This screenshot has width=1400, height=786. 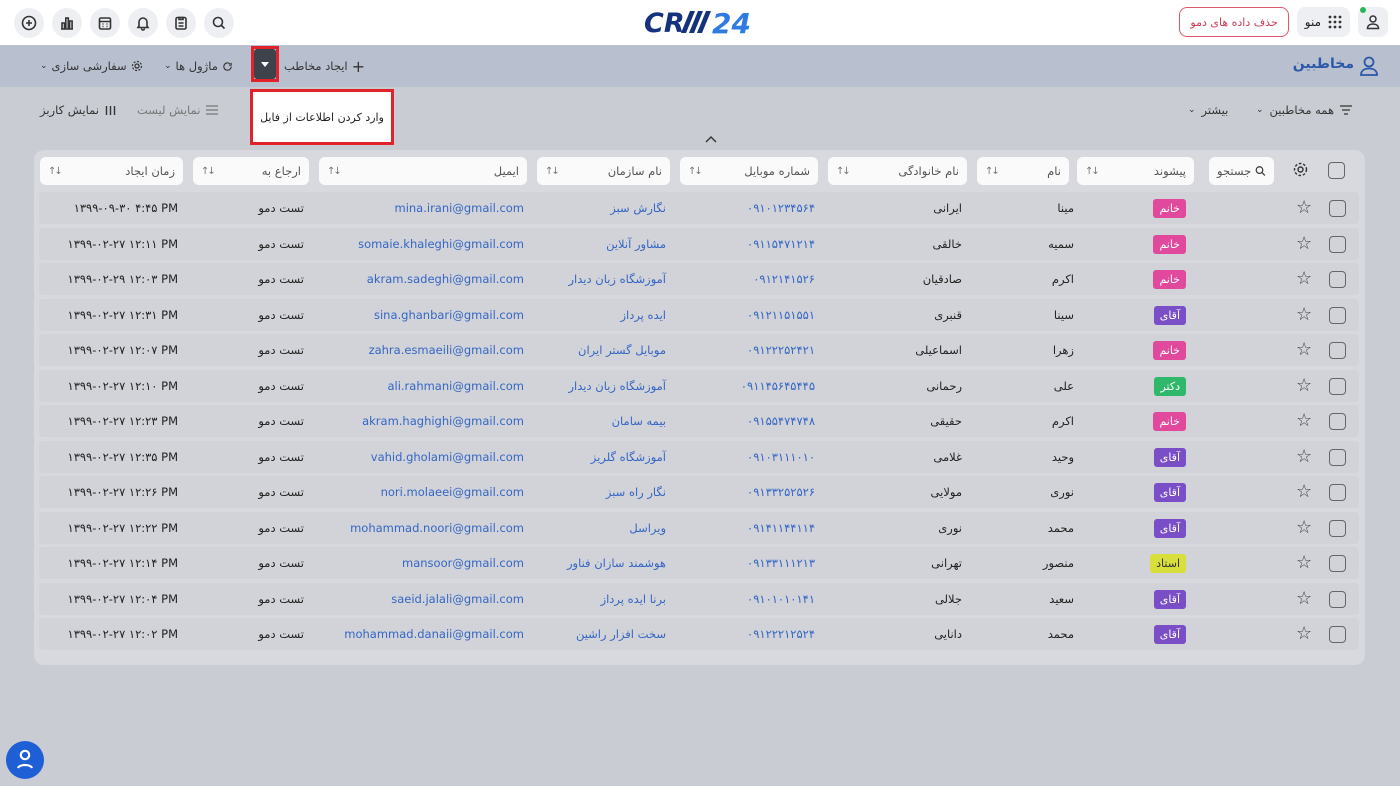 What do you see at coordinates (91, 66) in the screenshot?
I see `customize-button: ⌄ سفارشی سازی` at bounding box center [91, 66].